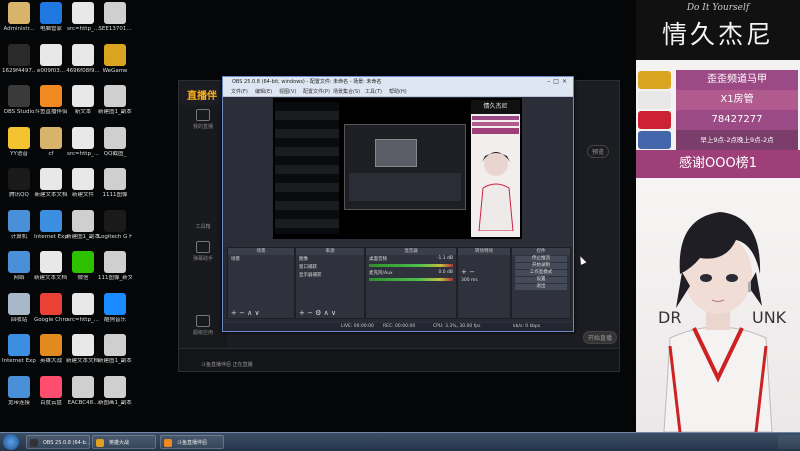 The image size is (800, 451). Describe the element at coordinates (541, 280) in the screenshot. I see `settings-button: 设置` at that location.